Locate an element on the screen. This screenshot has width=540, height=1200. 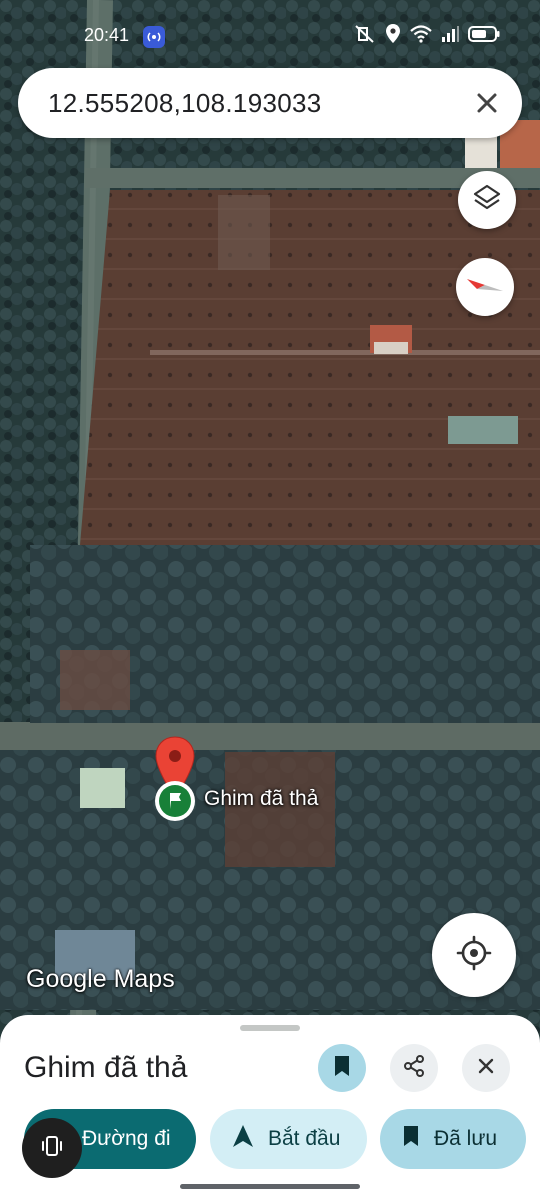
directions-label: Đường đi is located at coordinates (126, 1138).